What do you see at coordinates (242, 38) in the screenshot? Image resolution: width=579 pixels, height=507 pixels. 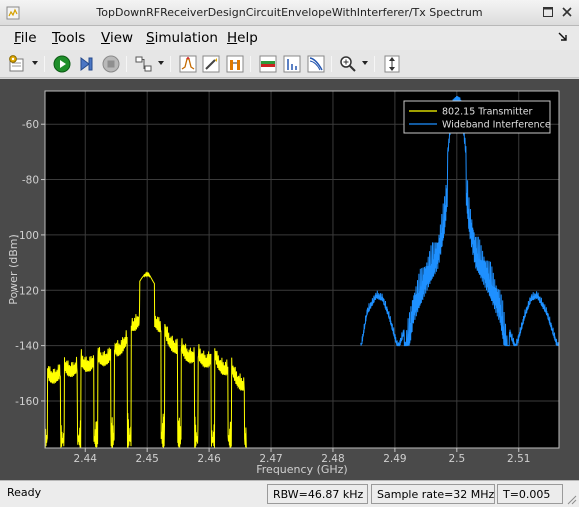 I see `menu-help: Help` at bounding box center [242, 38].